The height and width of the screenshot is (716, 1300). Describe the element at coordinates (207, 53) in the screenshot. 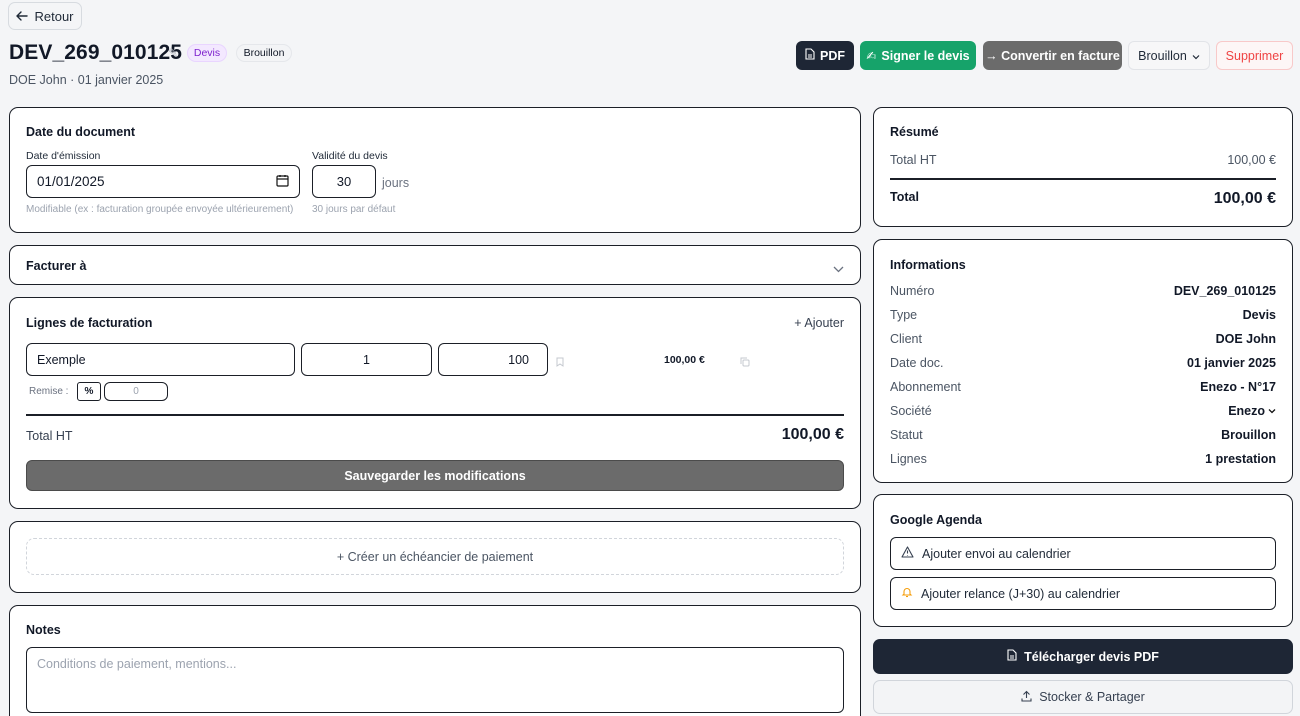

I see `type-badge: Devis` at that location.